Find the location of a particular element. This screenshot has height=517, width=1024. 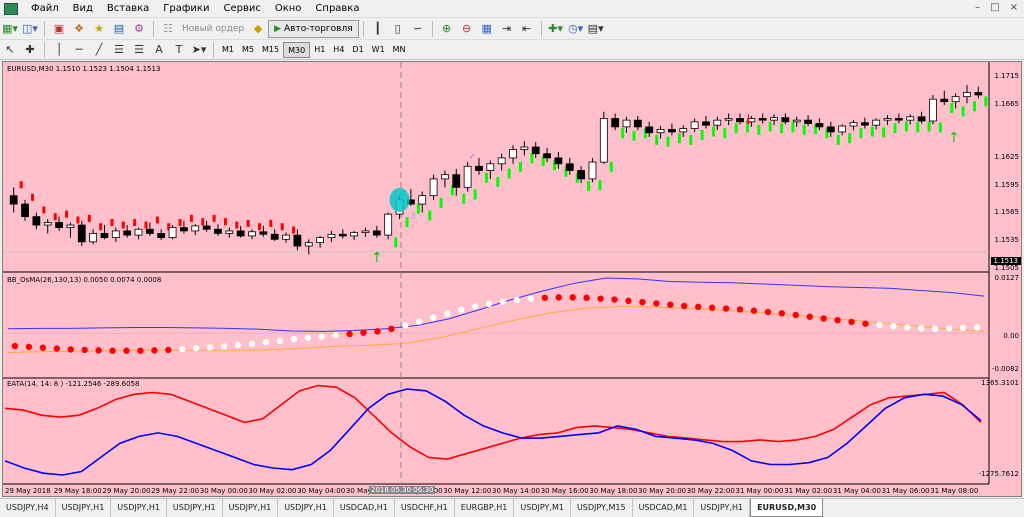

autotrade-label: Авто-торговля is located at coordinates (318, 28).